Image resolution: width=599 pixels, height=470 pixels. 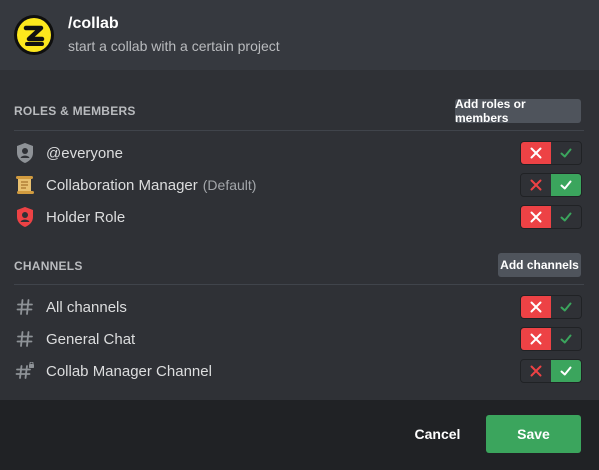 What do you see at coordinates (299, 185) in the screenshot?
I see `role-row-collaboration-manager: Collaboration Manager (Default)` at bounding box center [299, 185].